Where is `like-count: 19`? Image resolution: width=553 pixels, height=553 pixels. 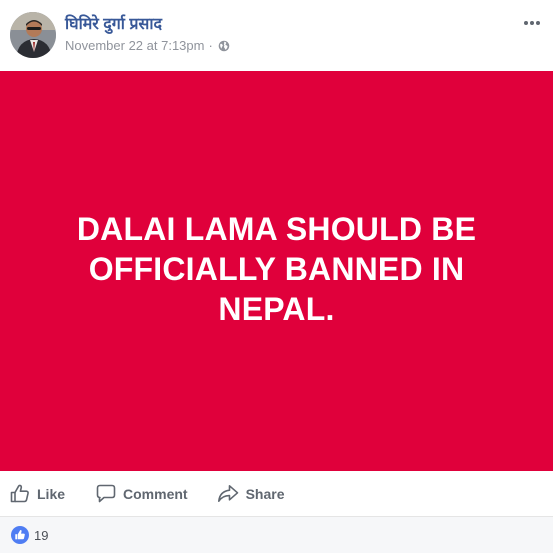
like-count: 19 is located at coordinates (41, 535).